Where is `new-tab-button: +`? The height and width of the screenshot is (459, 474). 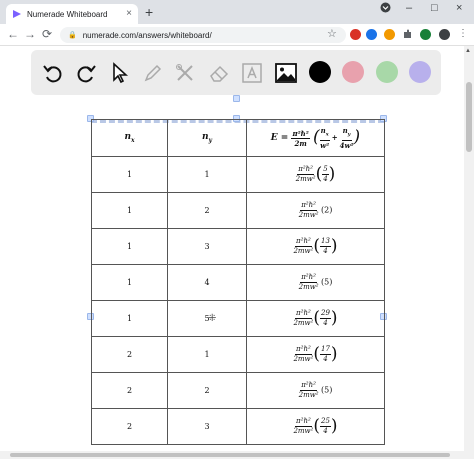
new-tab-button: + is located at coordinates (149, 12).